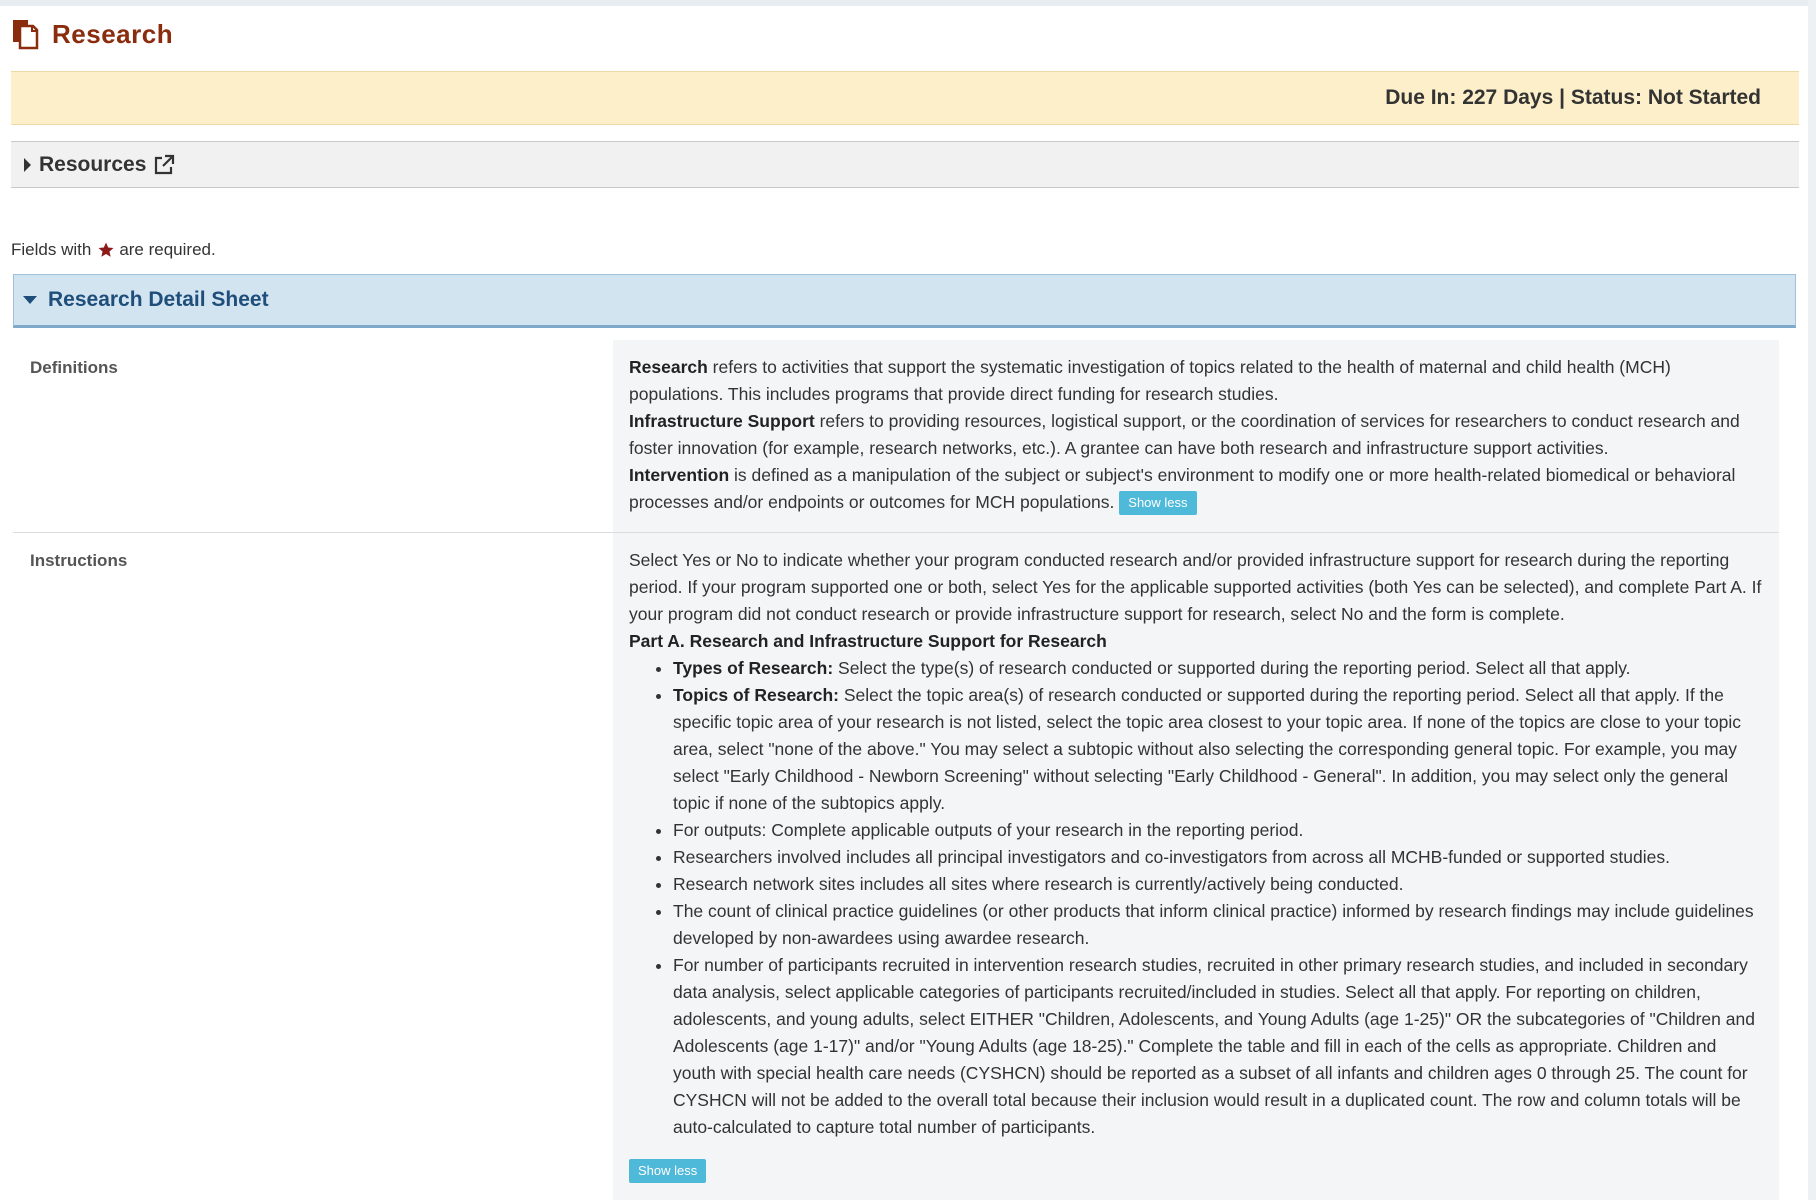 The height and width of the screenshot is (1200, 1816). I want to click on required-note-prefix: Fields with, so click(51, 249).